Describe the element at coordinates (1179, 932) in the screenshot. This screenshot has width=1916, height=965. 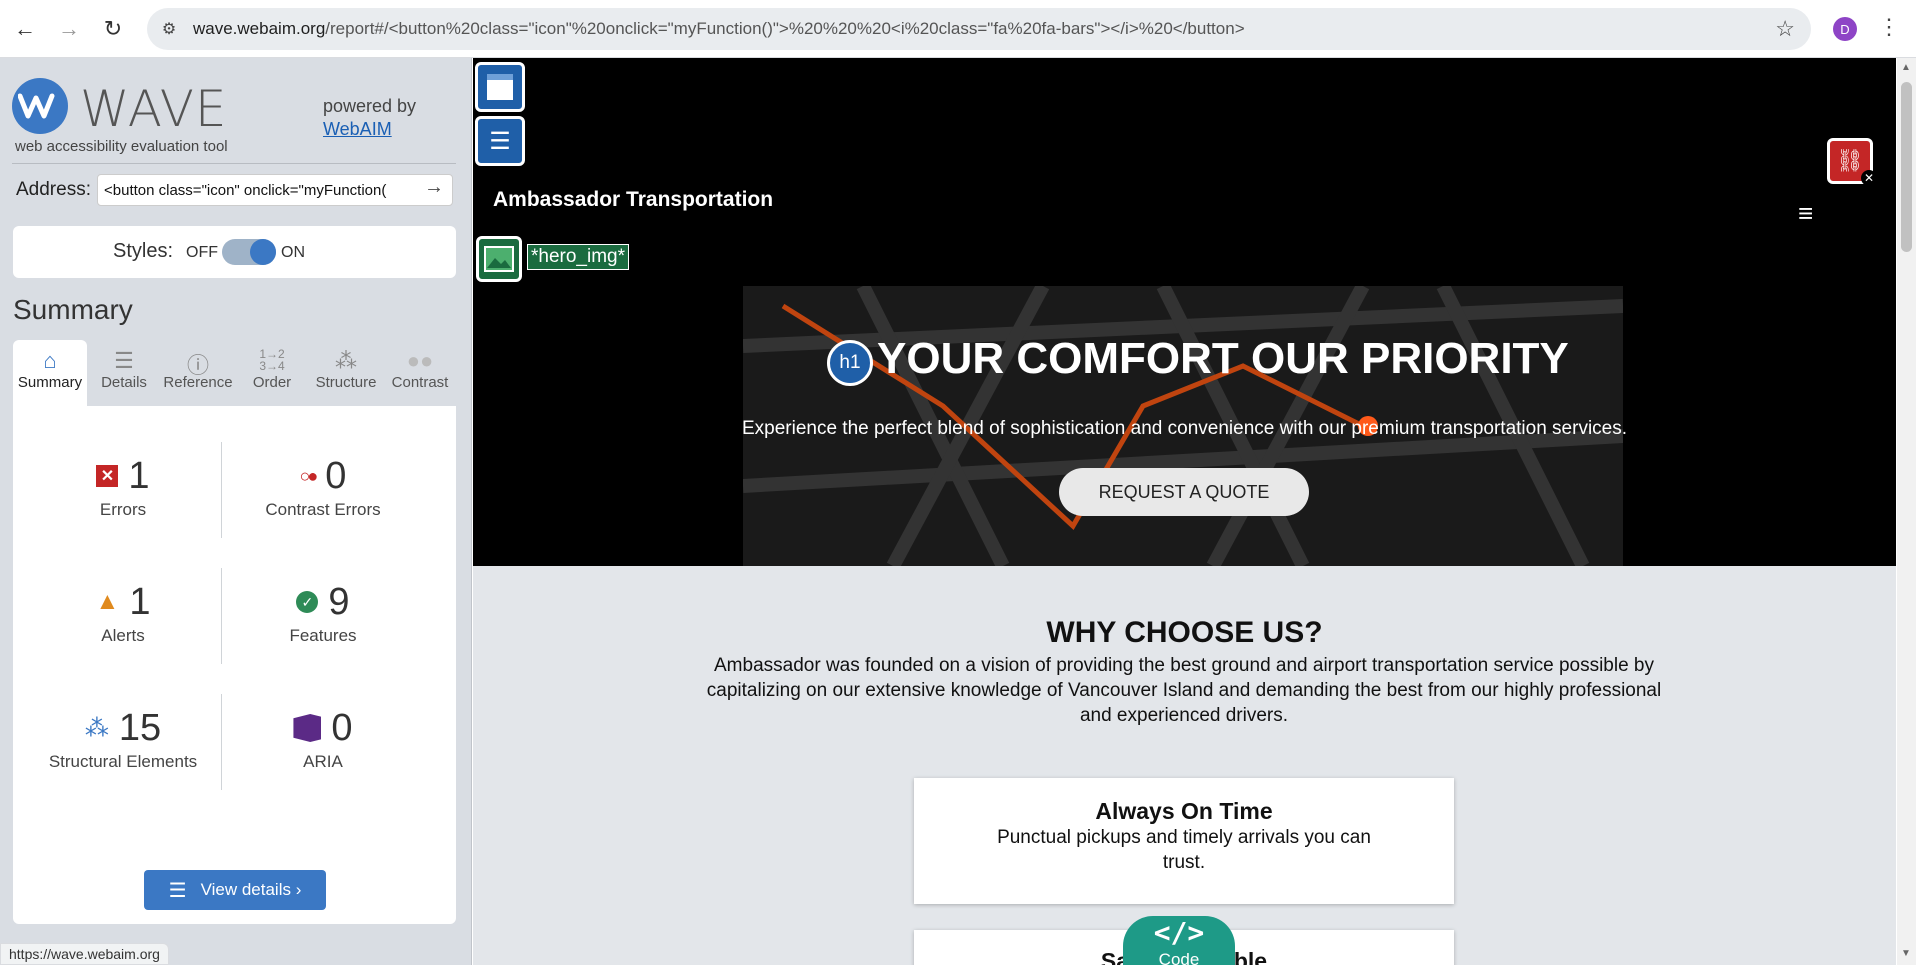
I see `code-icon: </>` at that location.